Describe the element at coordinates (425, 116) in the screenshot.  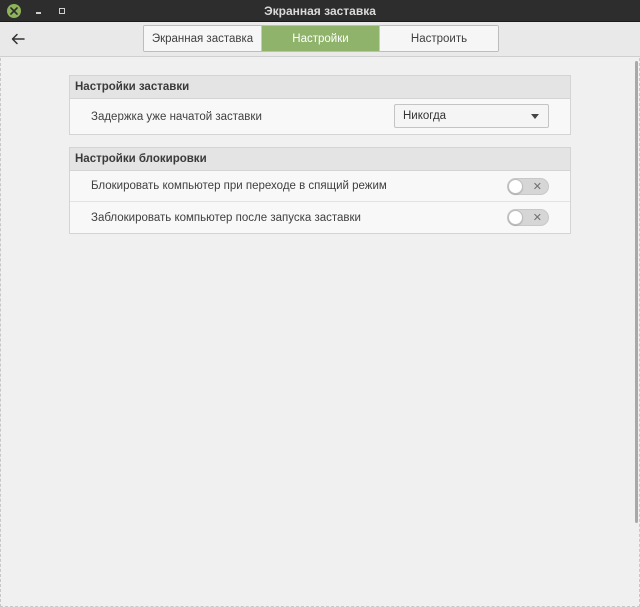
I see `delay-value: Никогда` at that location.